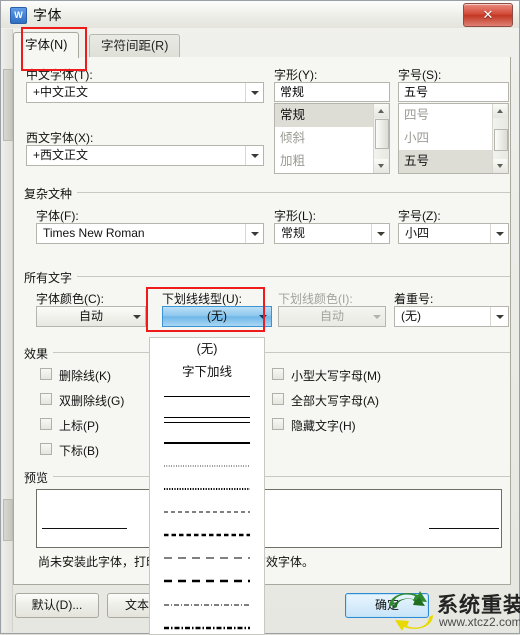 The height and width of the screenshot is (635, 520). I want to click on all-text-caption: 所有文字, so click(51, 277).